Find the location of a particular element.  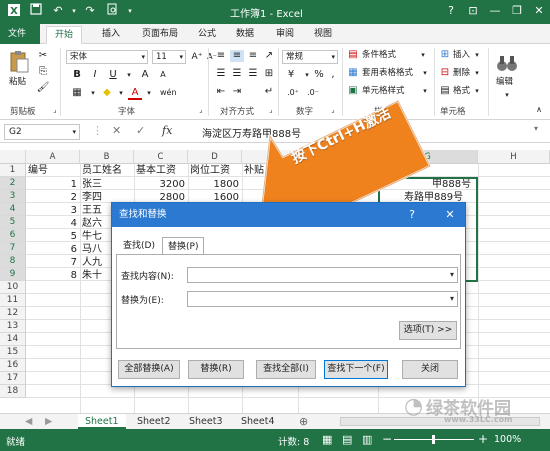

editing-button: 编辑 is located at coordinates (504, 82).